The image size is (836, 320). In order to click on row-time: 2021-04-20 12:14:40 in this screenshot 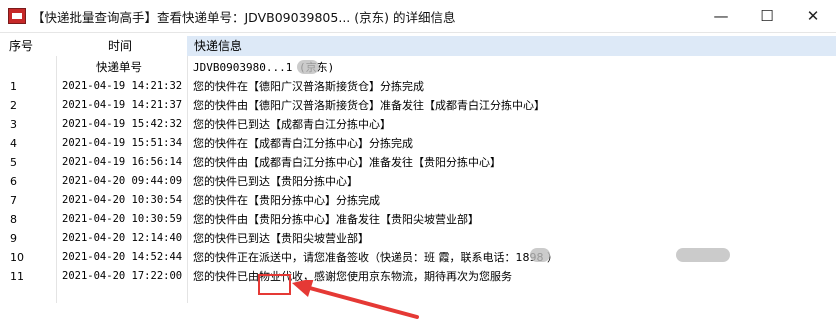, I will do `click(122, 238)`.